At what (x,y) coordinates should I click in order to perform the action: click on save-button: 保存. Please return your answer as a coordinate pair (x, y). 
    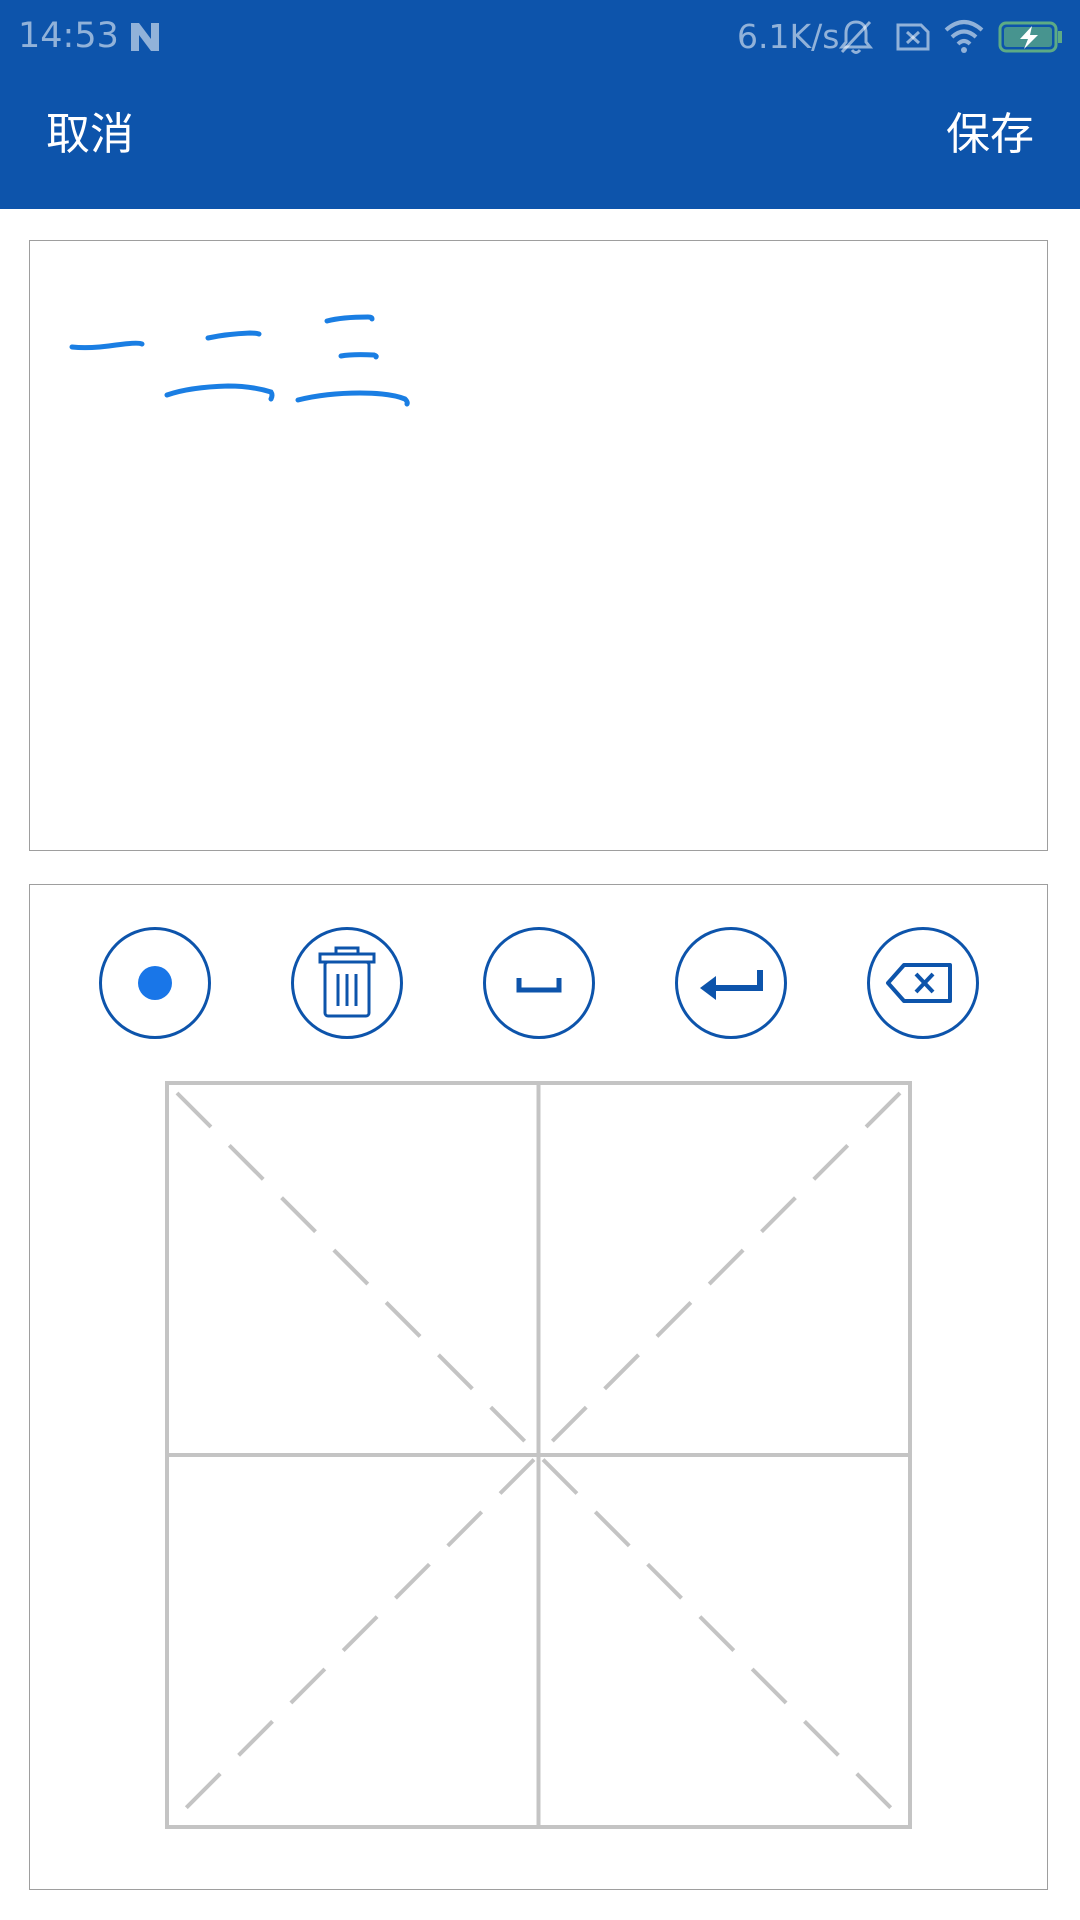
    Looking at the image, I should click on (990, 135).